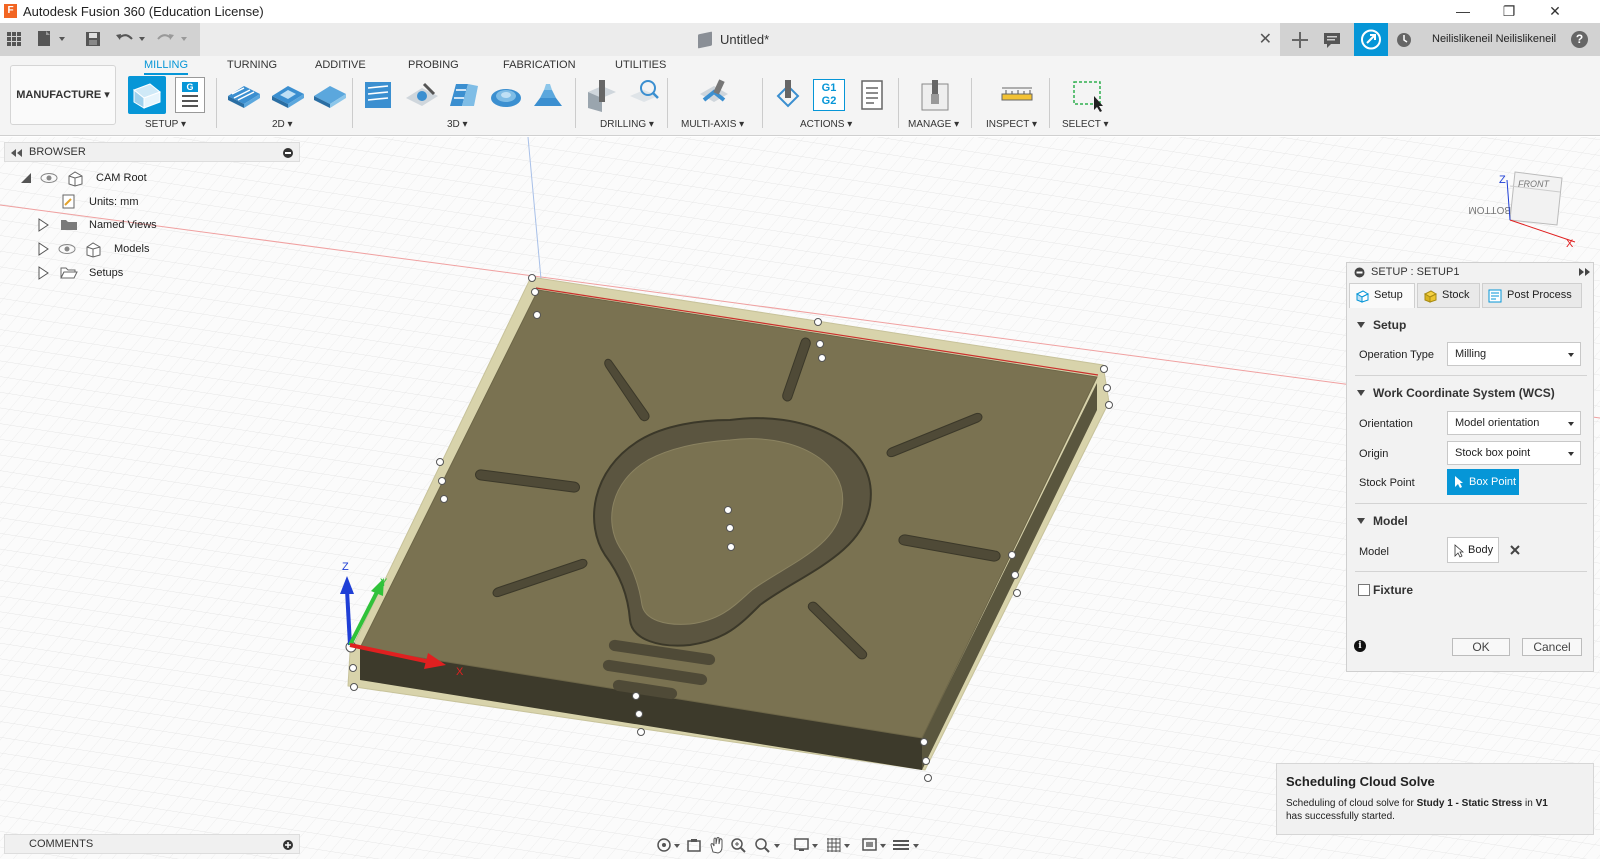 Image resolution: width=1600 pixels, height=859 pixels. What do you see at coordinates (1555, 11) in the screenshot?
I see `close-window-button: ✕` at bounding box center [1555, 11].